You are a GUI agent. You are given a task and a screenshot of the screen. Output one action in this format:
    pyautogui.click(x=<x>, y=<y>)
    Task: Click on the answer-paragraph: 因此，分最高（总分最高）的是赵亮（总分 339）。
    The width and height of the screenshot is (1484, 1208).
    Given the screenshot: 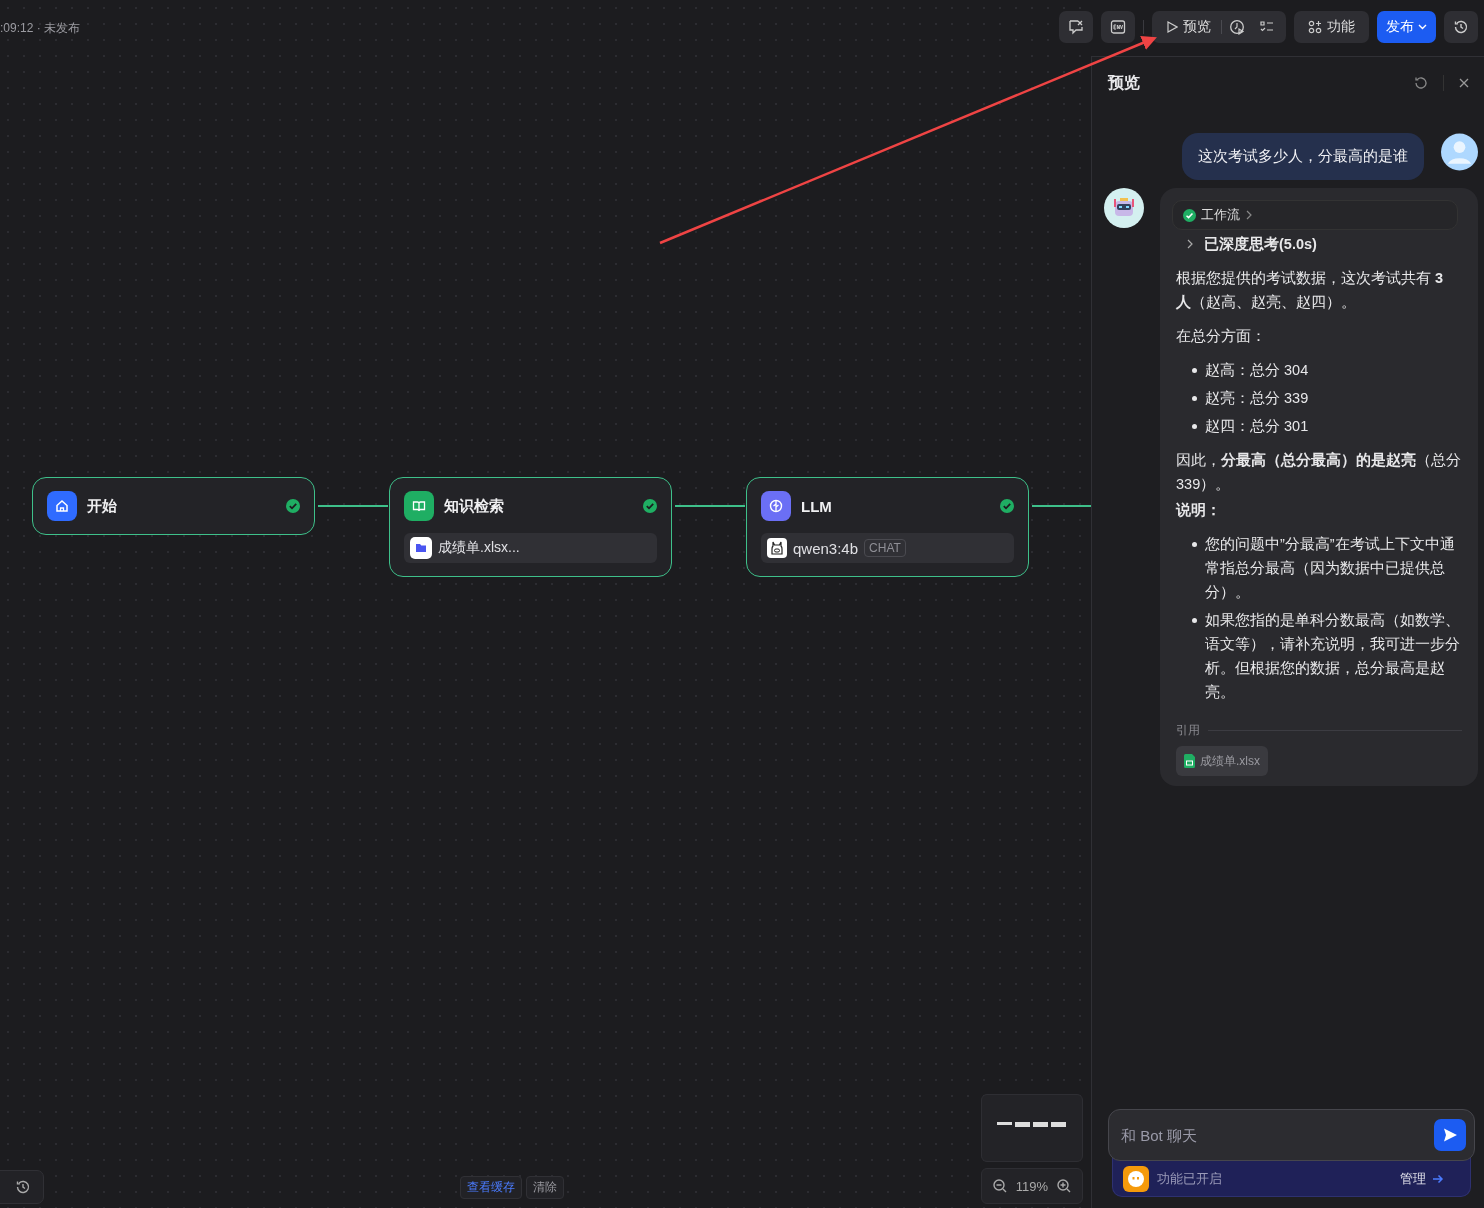 What is the action you would take?
    pyautogui.click(x=1319, y=472)
    